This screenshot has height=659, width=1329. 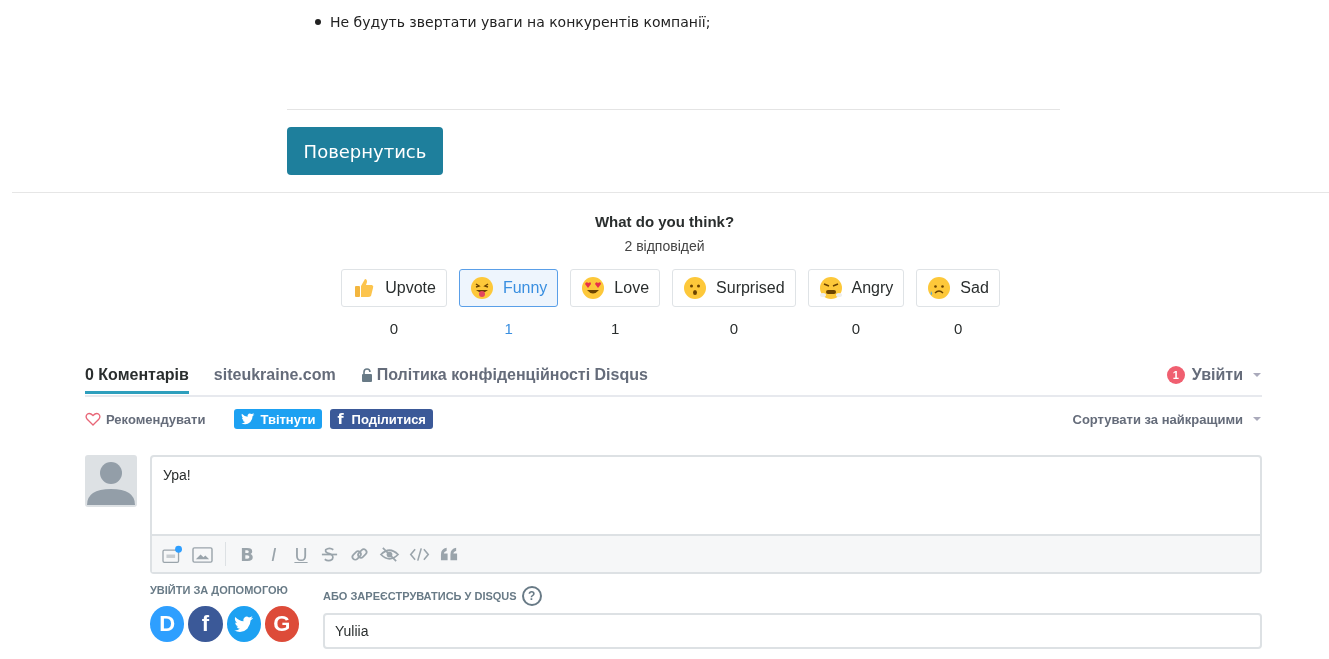 What do you see at coordinates (281, 624) in the screenshot?
I see `social-login-button: G` at bounding box center [281, 624].